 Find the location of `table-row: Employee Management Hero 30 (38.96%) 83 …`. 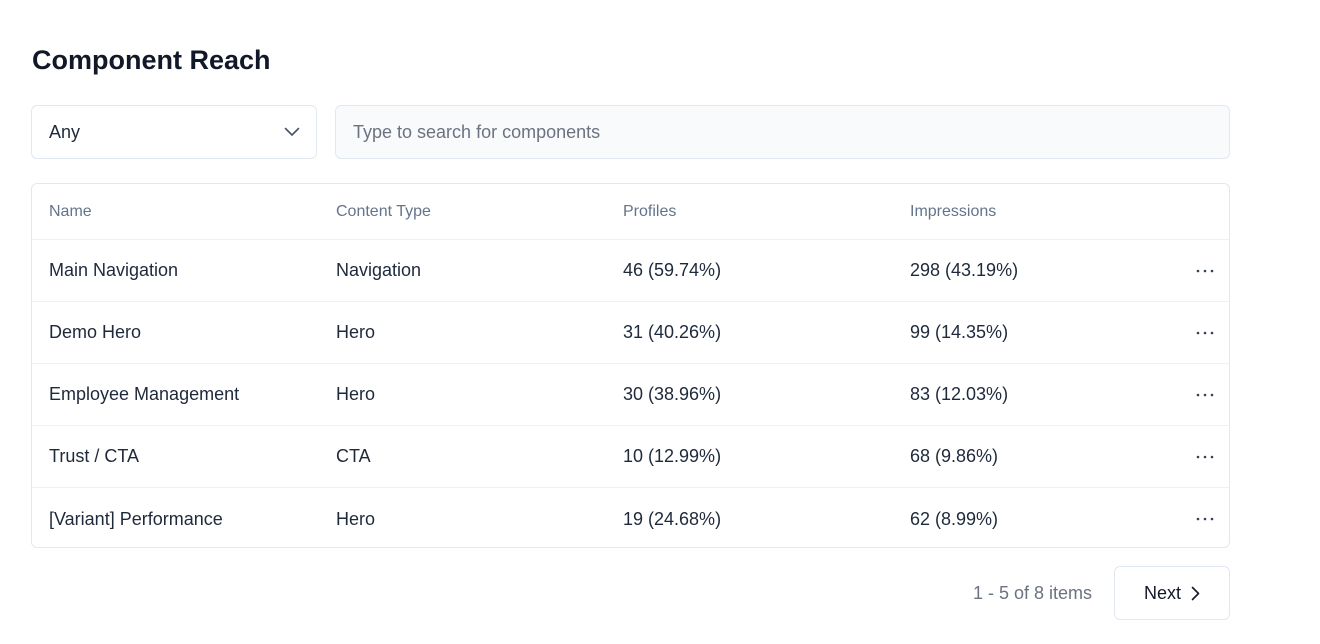

table-row: Employee Management Hero 30 (38.96%) 83 … is located at coordinates (630, 395).